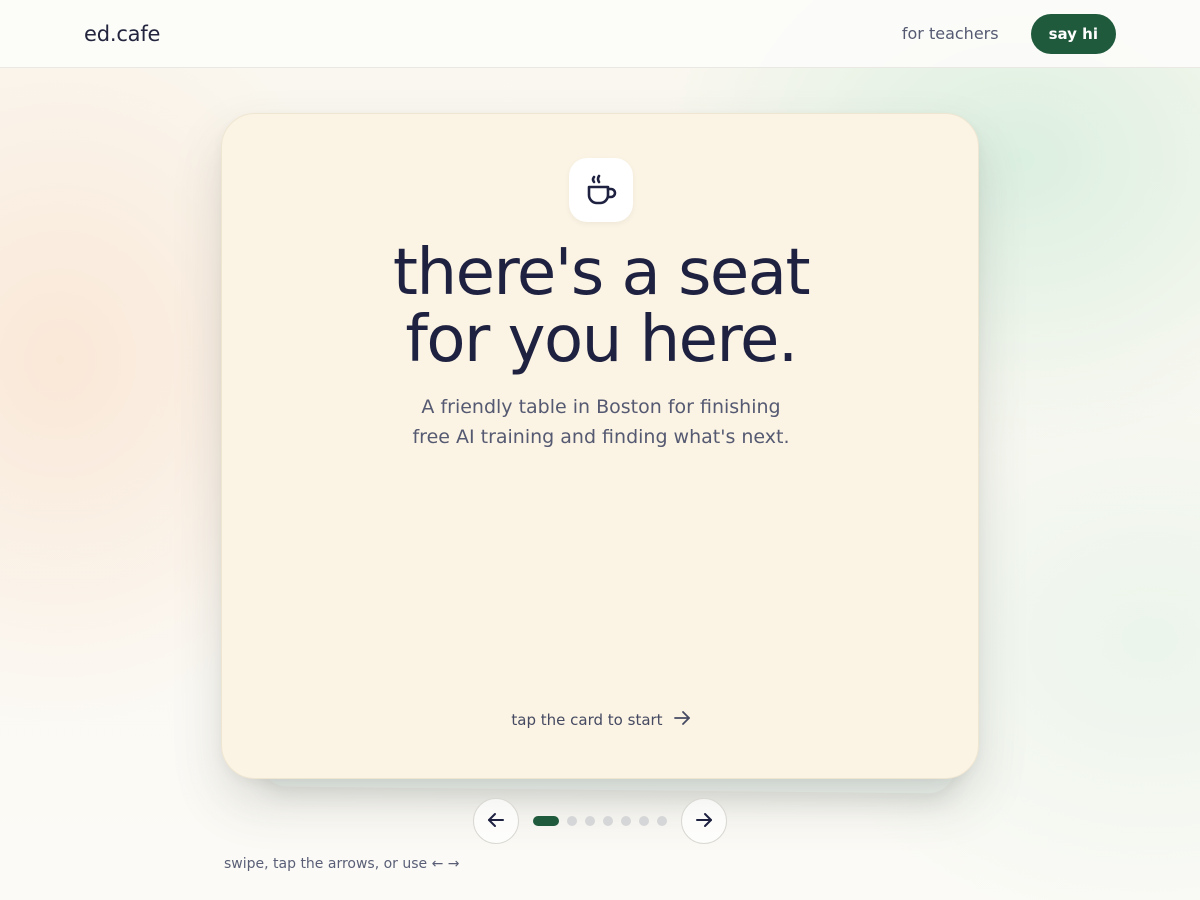  Describe the element at coordinates (1073, 33) in the screenshot. I see `say-hi-button: say hi` at that location.